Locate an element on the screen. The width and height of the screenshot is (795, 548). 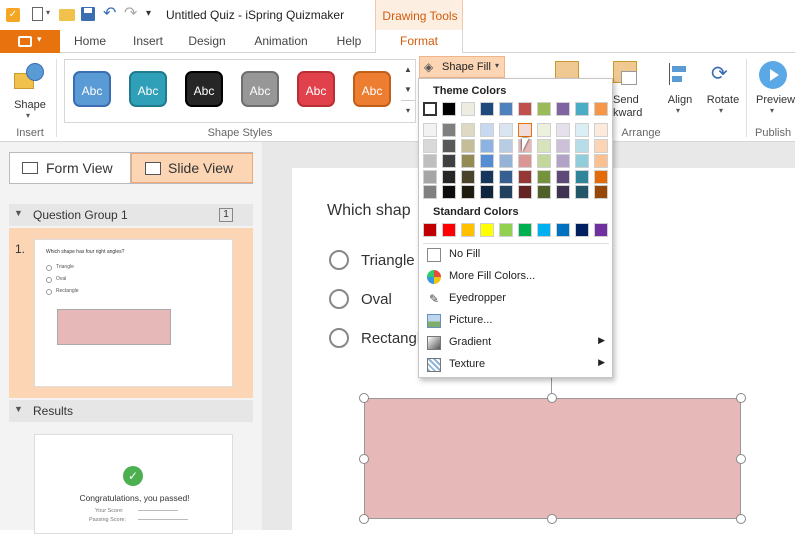
rotate-button: ⟳ Rotate ▾ is located at coordinates (723, 89).